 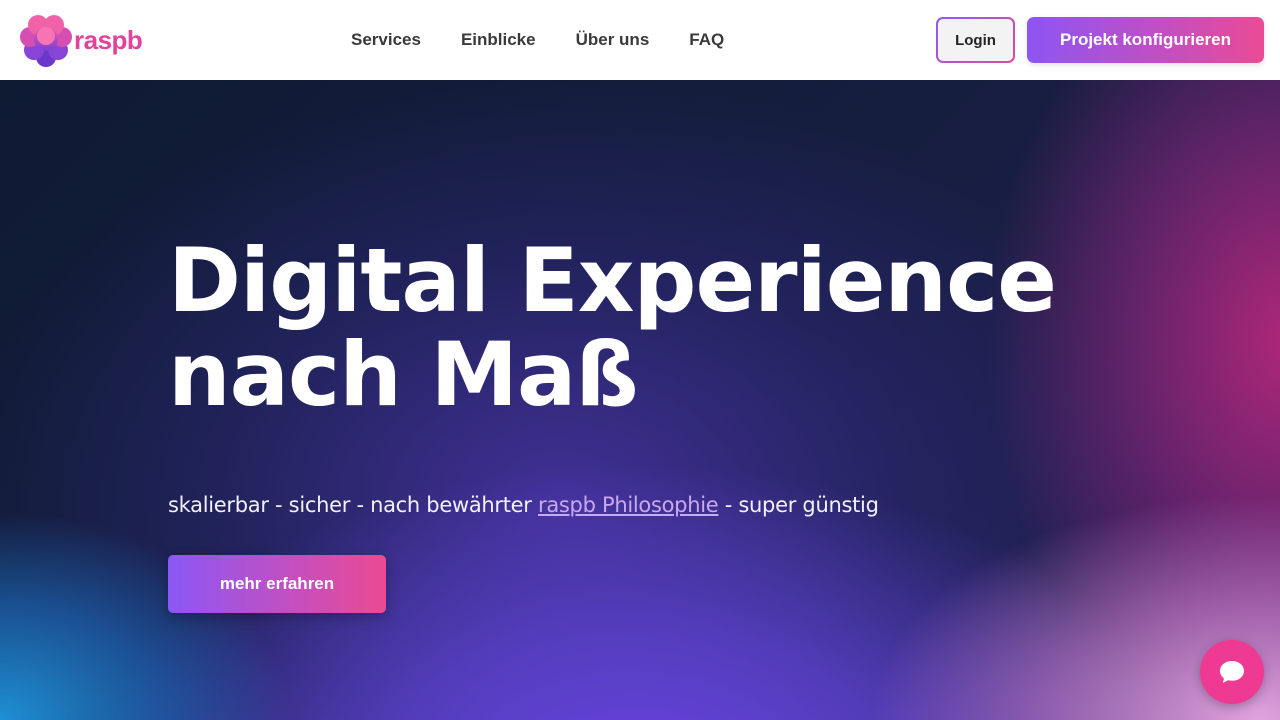 What do you see at coordinates (612, 280) in the screenshot?
I see `hero-title-line-1: Digital Experience` at bounding box center [612, 280].